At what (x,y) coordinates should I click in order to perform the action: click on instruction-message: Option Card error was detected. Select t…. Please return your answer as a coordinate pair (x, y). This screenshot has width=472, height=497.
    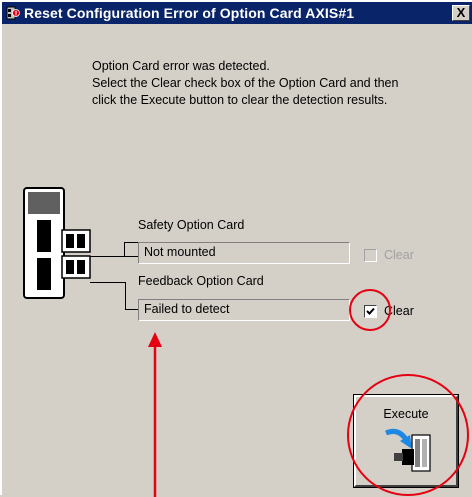
    Looking at the image, I should click on (272, 83).